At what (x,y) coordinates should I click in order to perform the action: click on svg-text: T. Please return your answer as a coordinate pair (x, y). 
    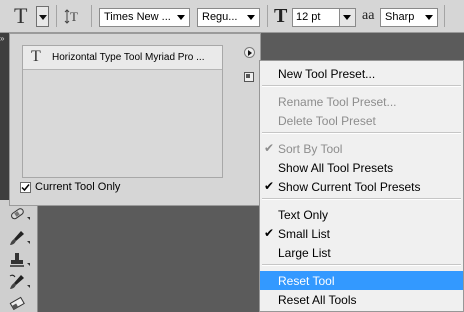
    Looking at the image, I should click on (74, 16).